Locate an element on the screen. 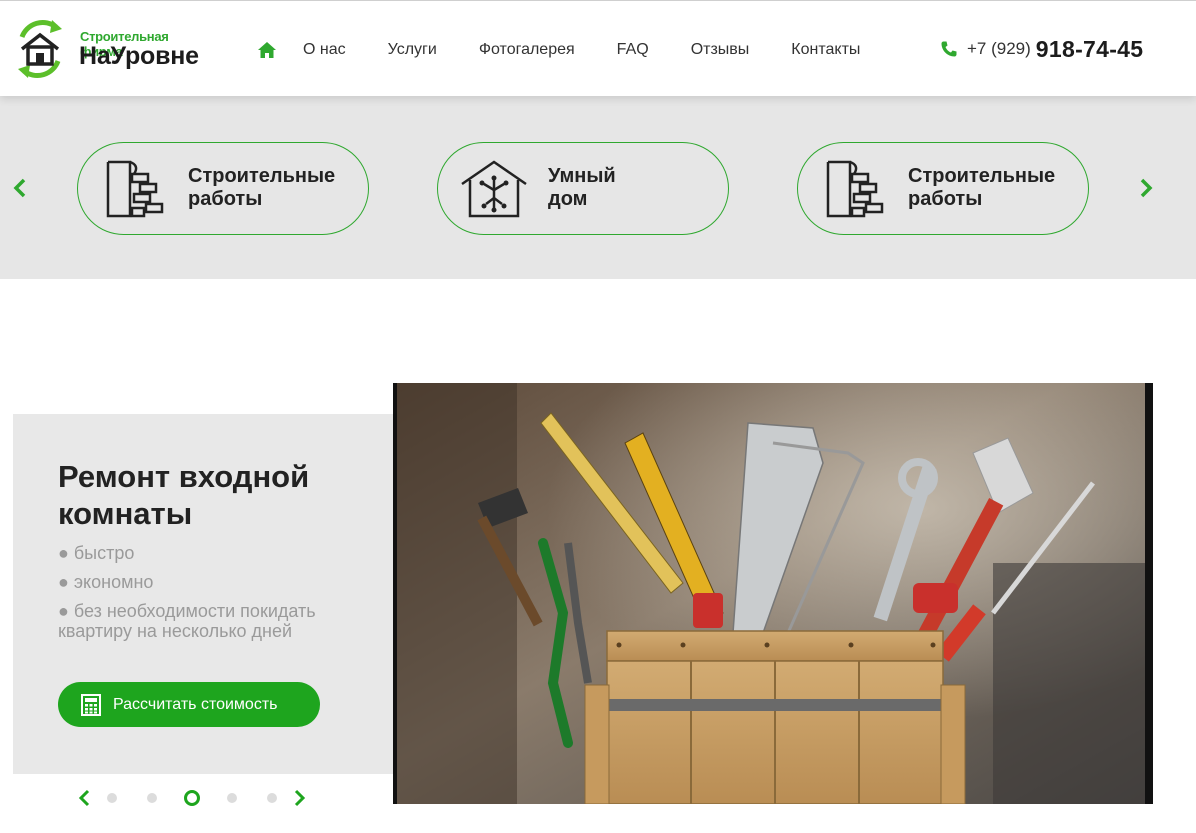 The image size is (1196, 833). nav-item-gallery: Фотогалерея is located at coordinates (527, 50).